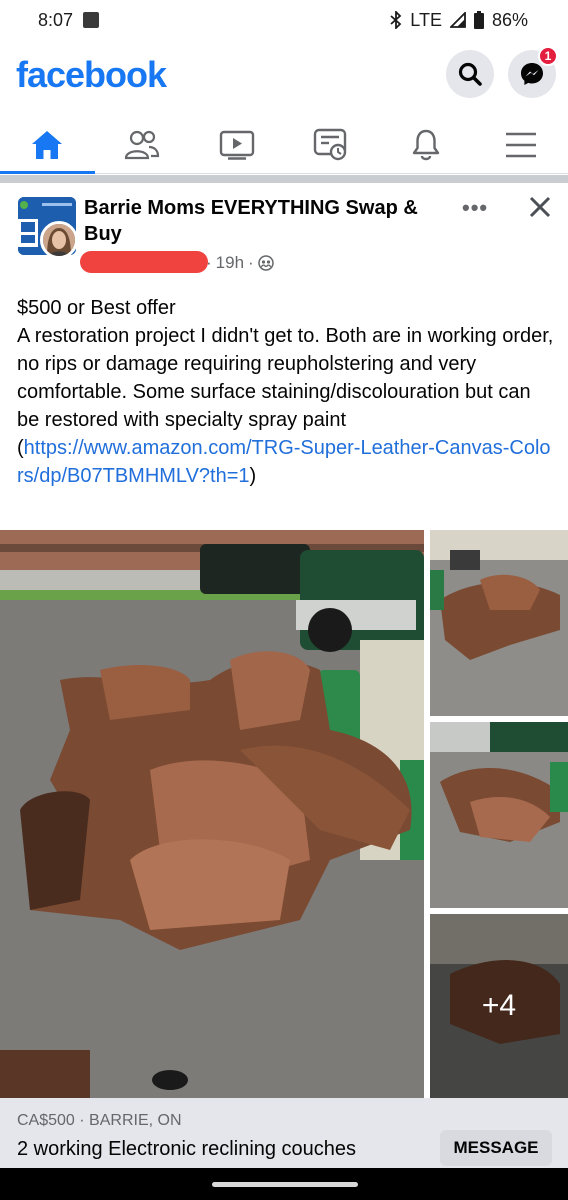 The height and width of the screenshot is (1200, 568). I want to click on network-type: LTE, so click(426, 19).